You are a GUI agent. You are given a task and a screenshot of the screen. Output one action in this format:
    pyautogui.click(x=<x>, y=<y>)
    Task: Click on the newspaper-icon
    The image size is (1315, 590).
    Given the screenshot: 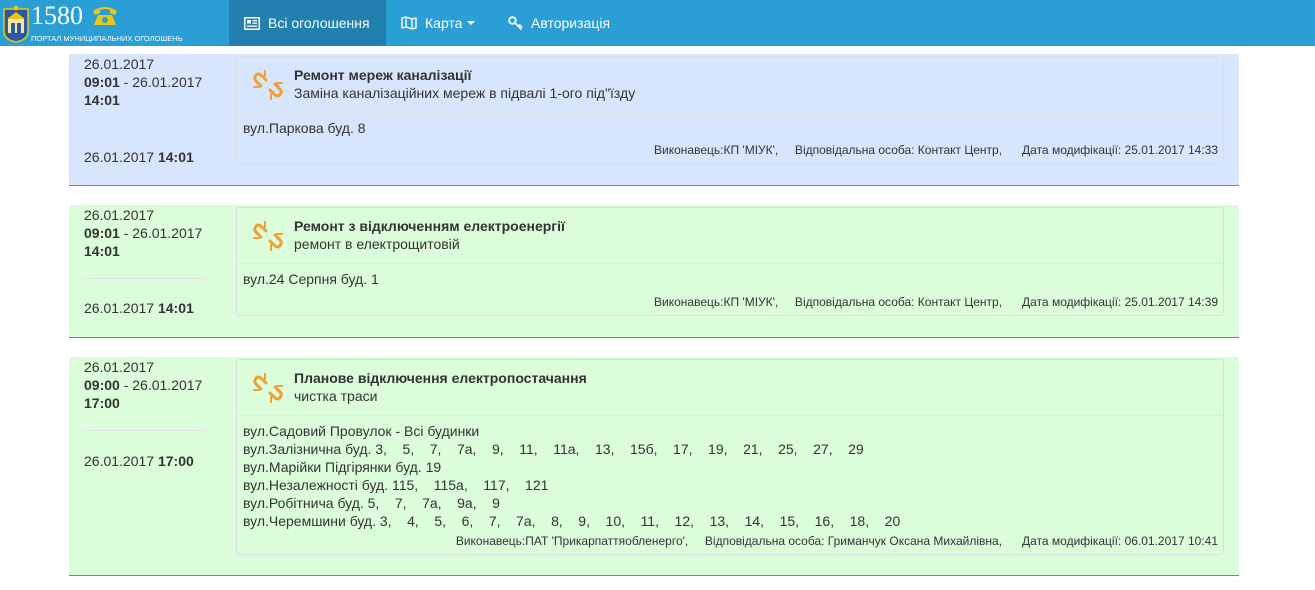 What is the action you would take?
    pyautogui.click(x=252, y=23)
    